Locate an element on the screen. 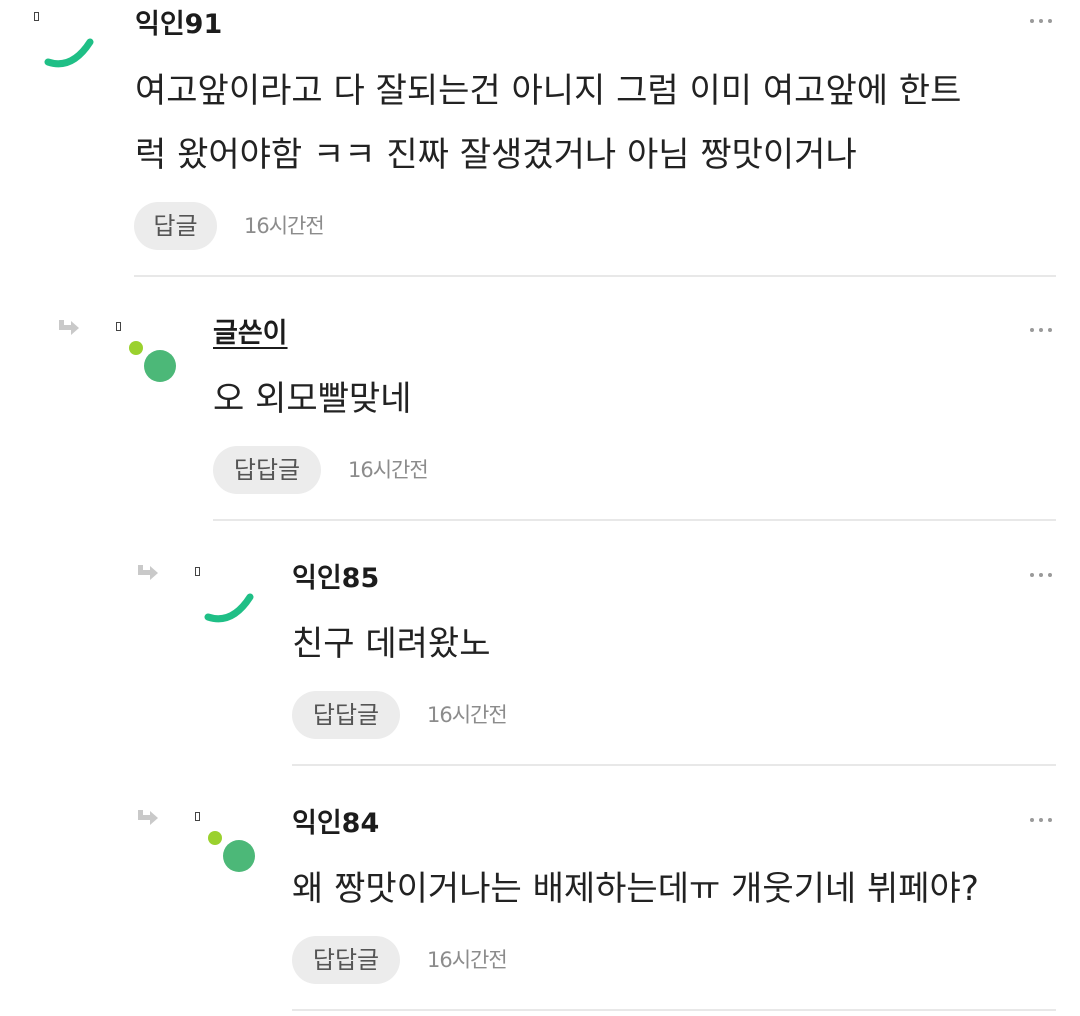 The height and width of the screenshot is (1016, 1080). comment-username: 익인85 is located at coordinates (335, 579).